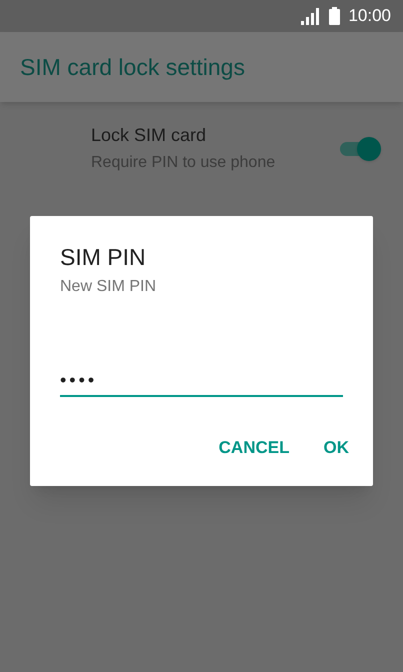 This screenshot has height=672, width=403. Describe the element at coordinates (360, 149) in the screenshot. I see `toggle-switch` at that location.